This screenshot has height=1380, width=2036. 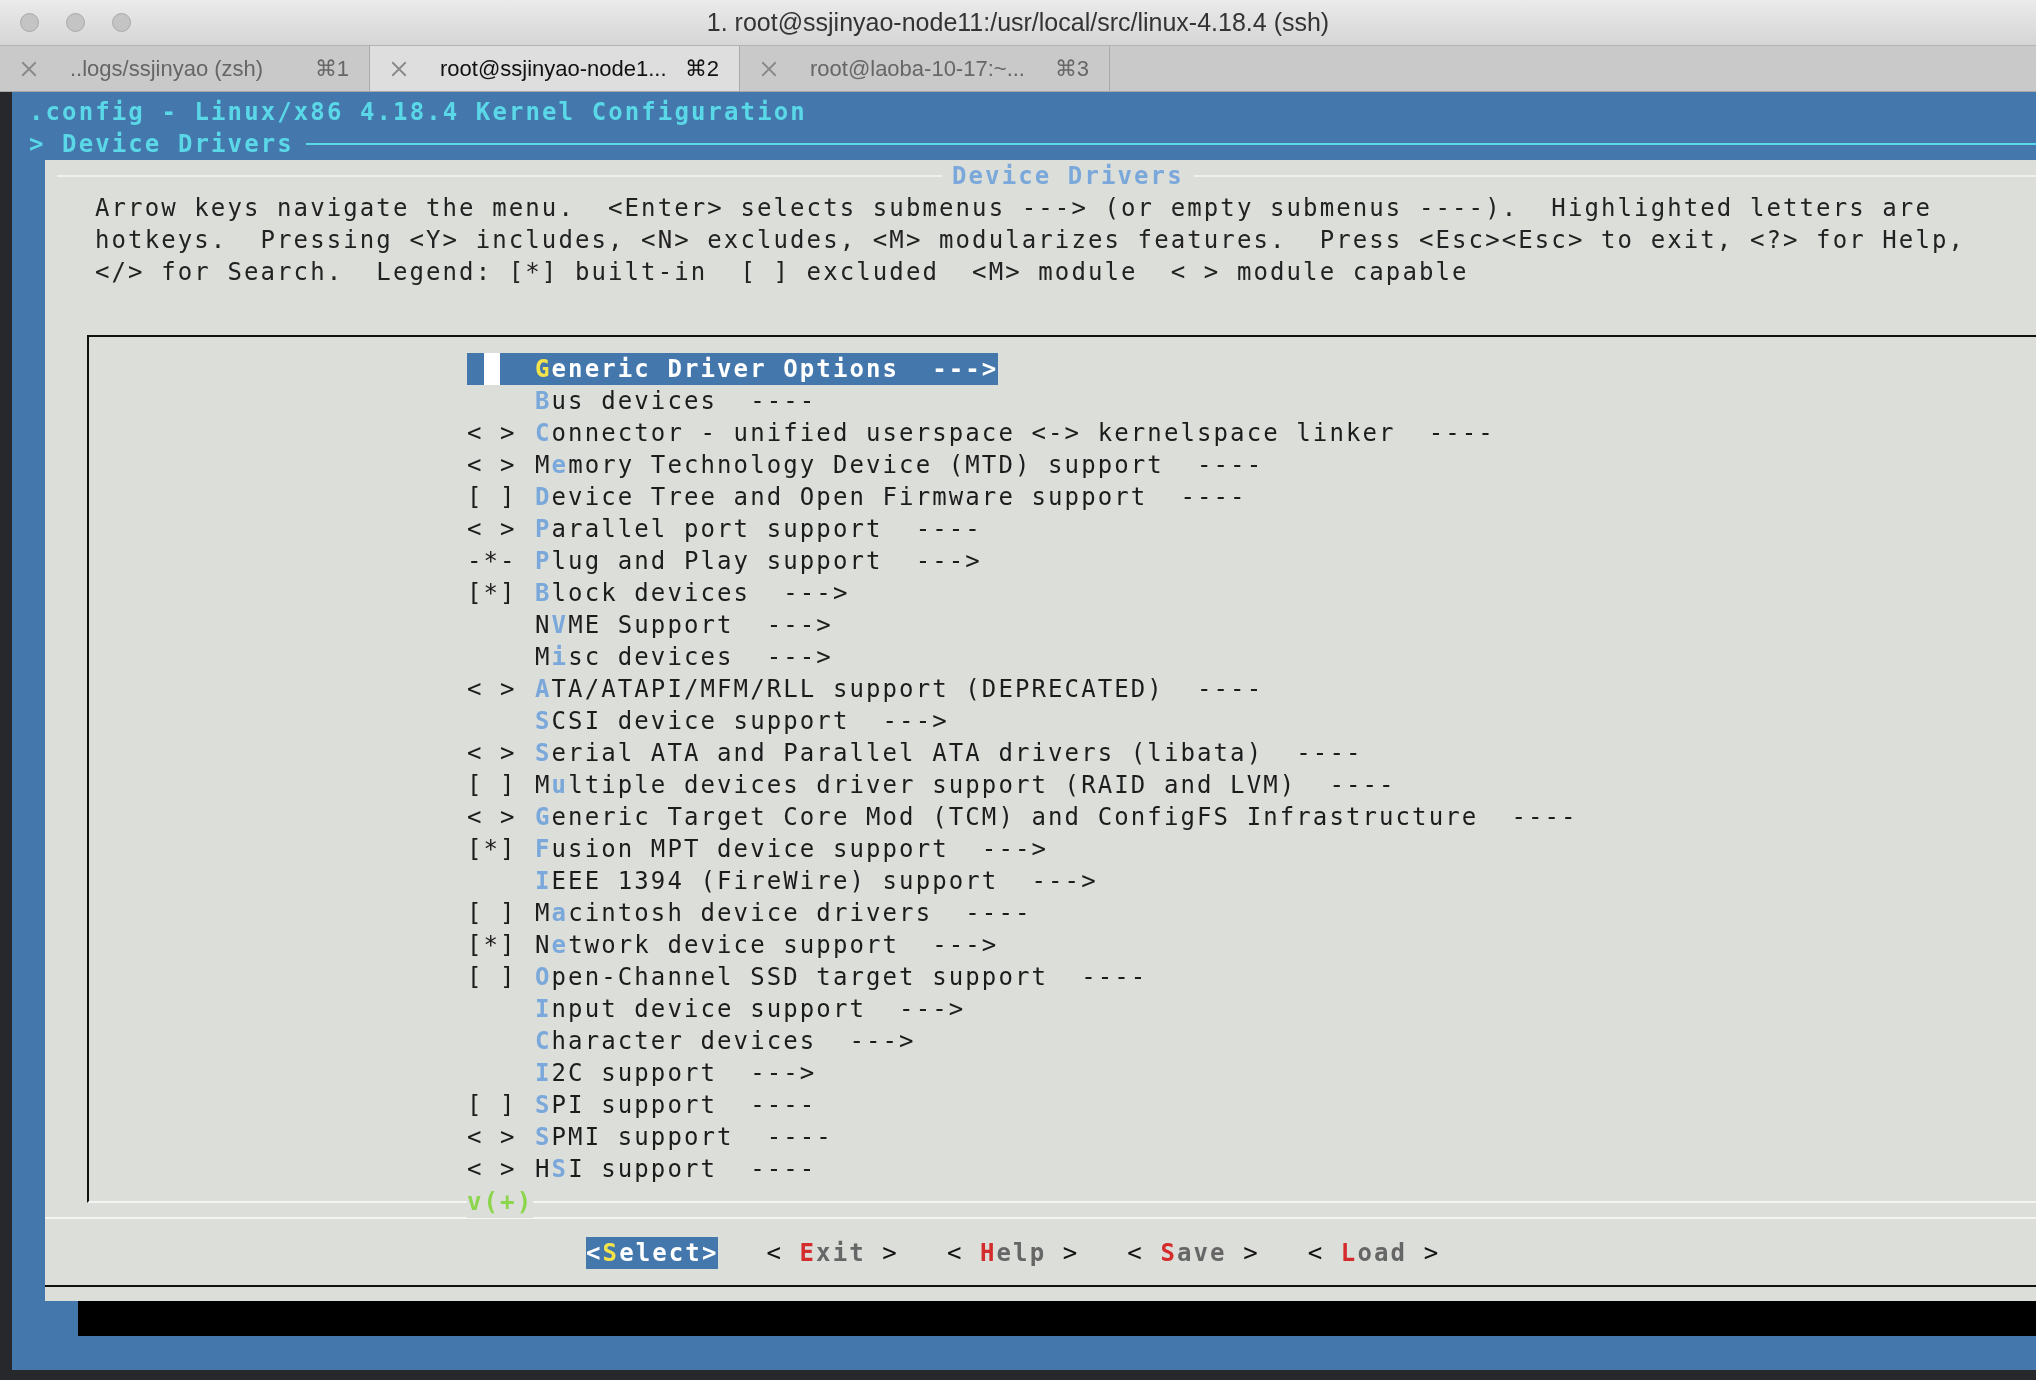 What do you see at coordinates (642, 1169) in the screenshot?
I see `menu-item: < > H S I support ----` at bounding box center [642, 1169].